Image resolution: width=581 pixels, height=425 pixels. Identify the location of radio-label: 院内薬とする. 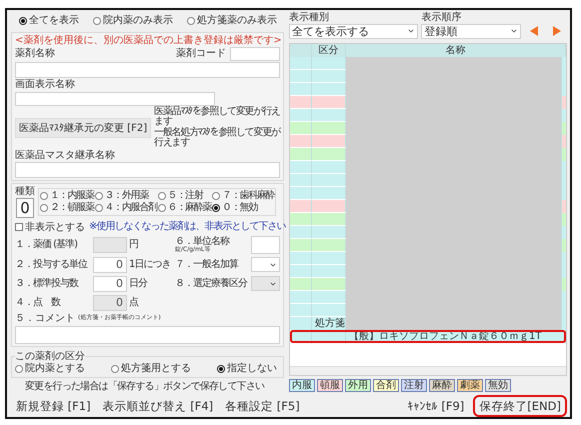
(55, 369).